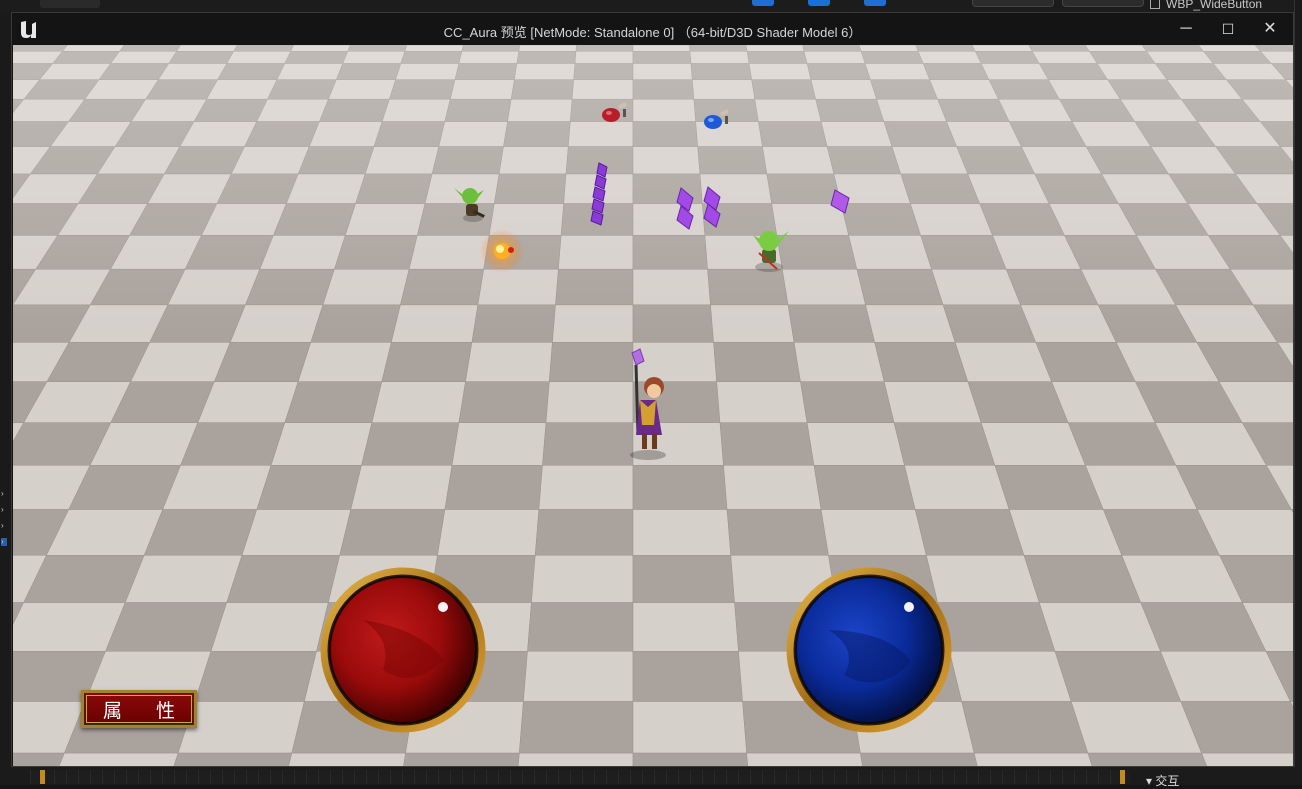 This screenshot has width=1302, height=789. Describe the element at coordinates (651, 6) in the screenshot. I see `editor-top-toolbar: WBP_WideButton` at that location.